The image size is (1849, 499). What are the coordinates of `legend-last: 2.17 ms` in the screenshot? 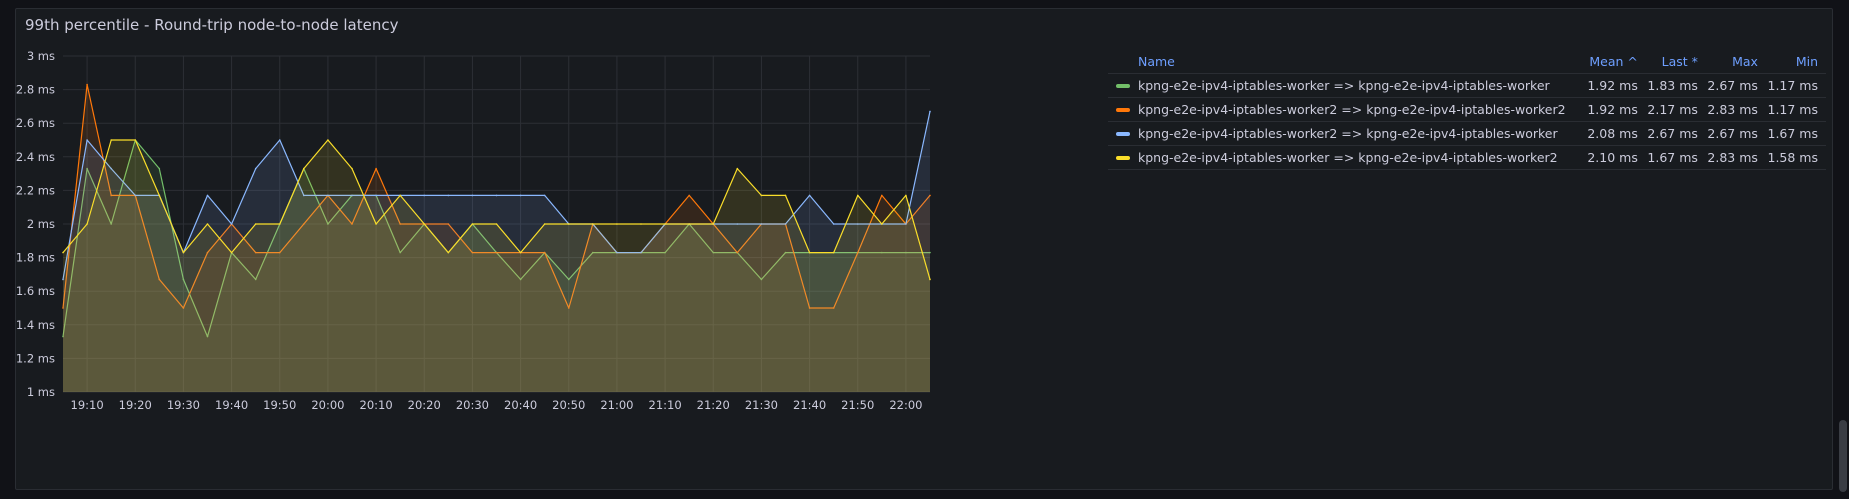 It's located at (1675, 109).